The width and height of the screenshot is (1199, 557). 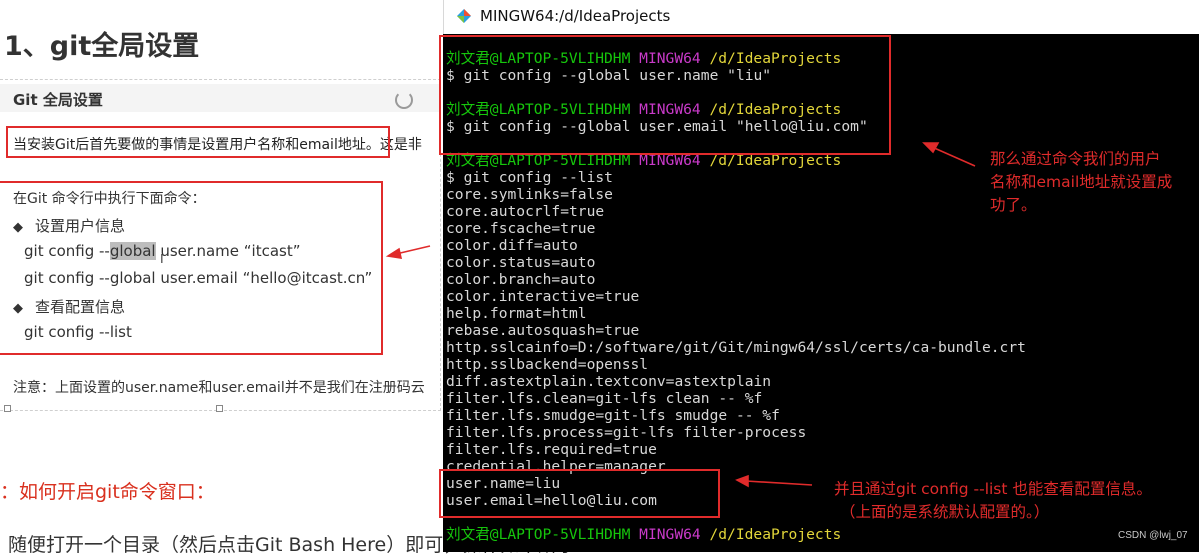 I want to click on watermark: CSDN @lwj_07, so click(x=1153, y=535).